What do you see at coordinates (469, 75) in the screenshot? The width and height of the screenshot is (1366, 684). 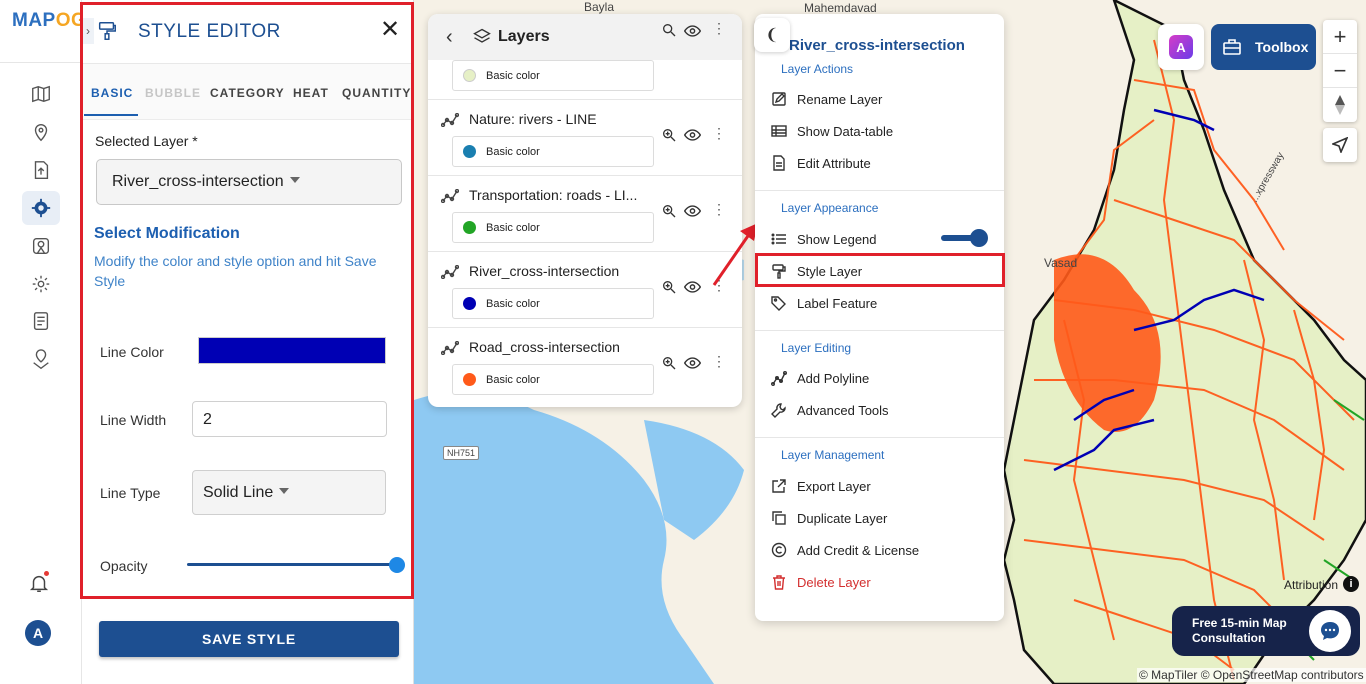 I see `color-dot` at bounding box center [469, 75].